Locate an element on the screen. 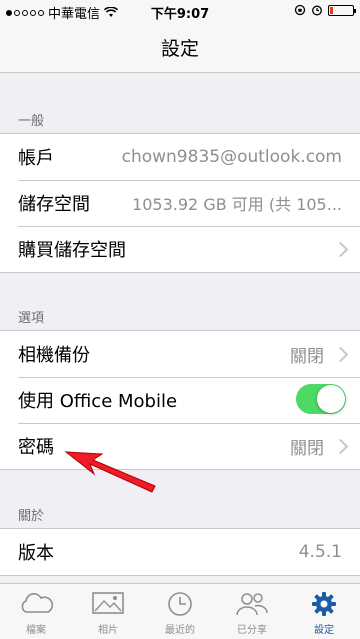 This screenshot has width=360, height=639. battery-icon is located at coordinates (342, 10).